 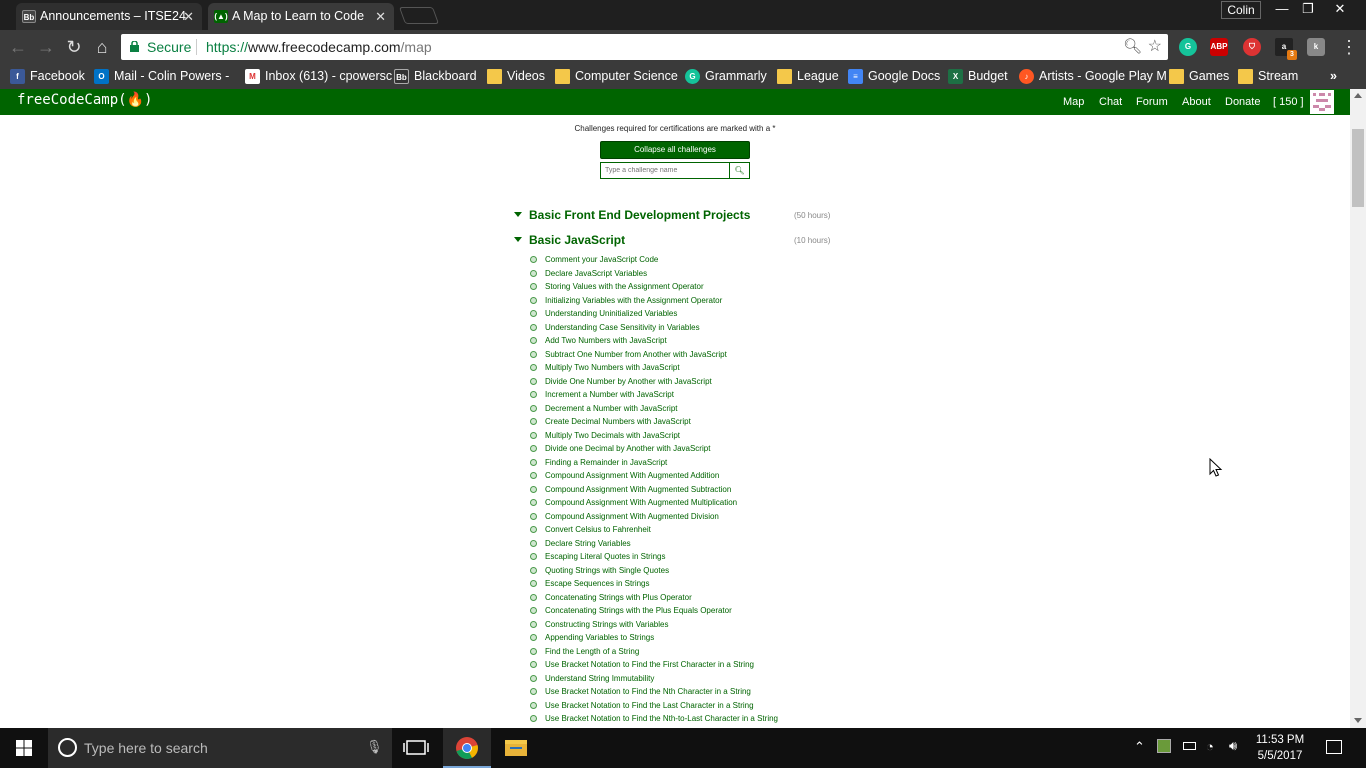 What do you see at coordinates (374, 747) in the screenshot?
I see `microphone-icon: 🎙︎` at bounding box center [374, 747].